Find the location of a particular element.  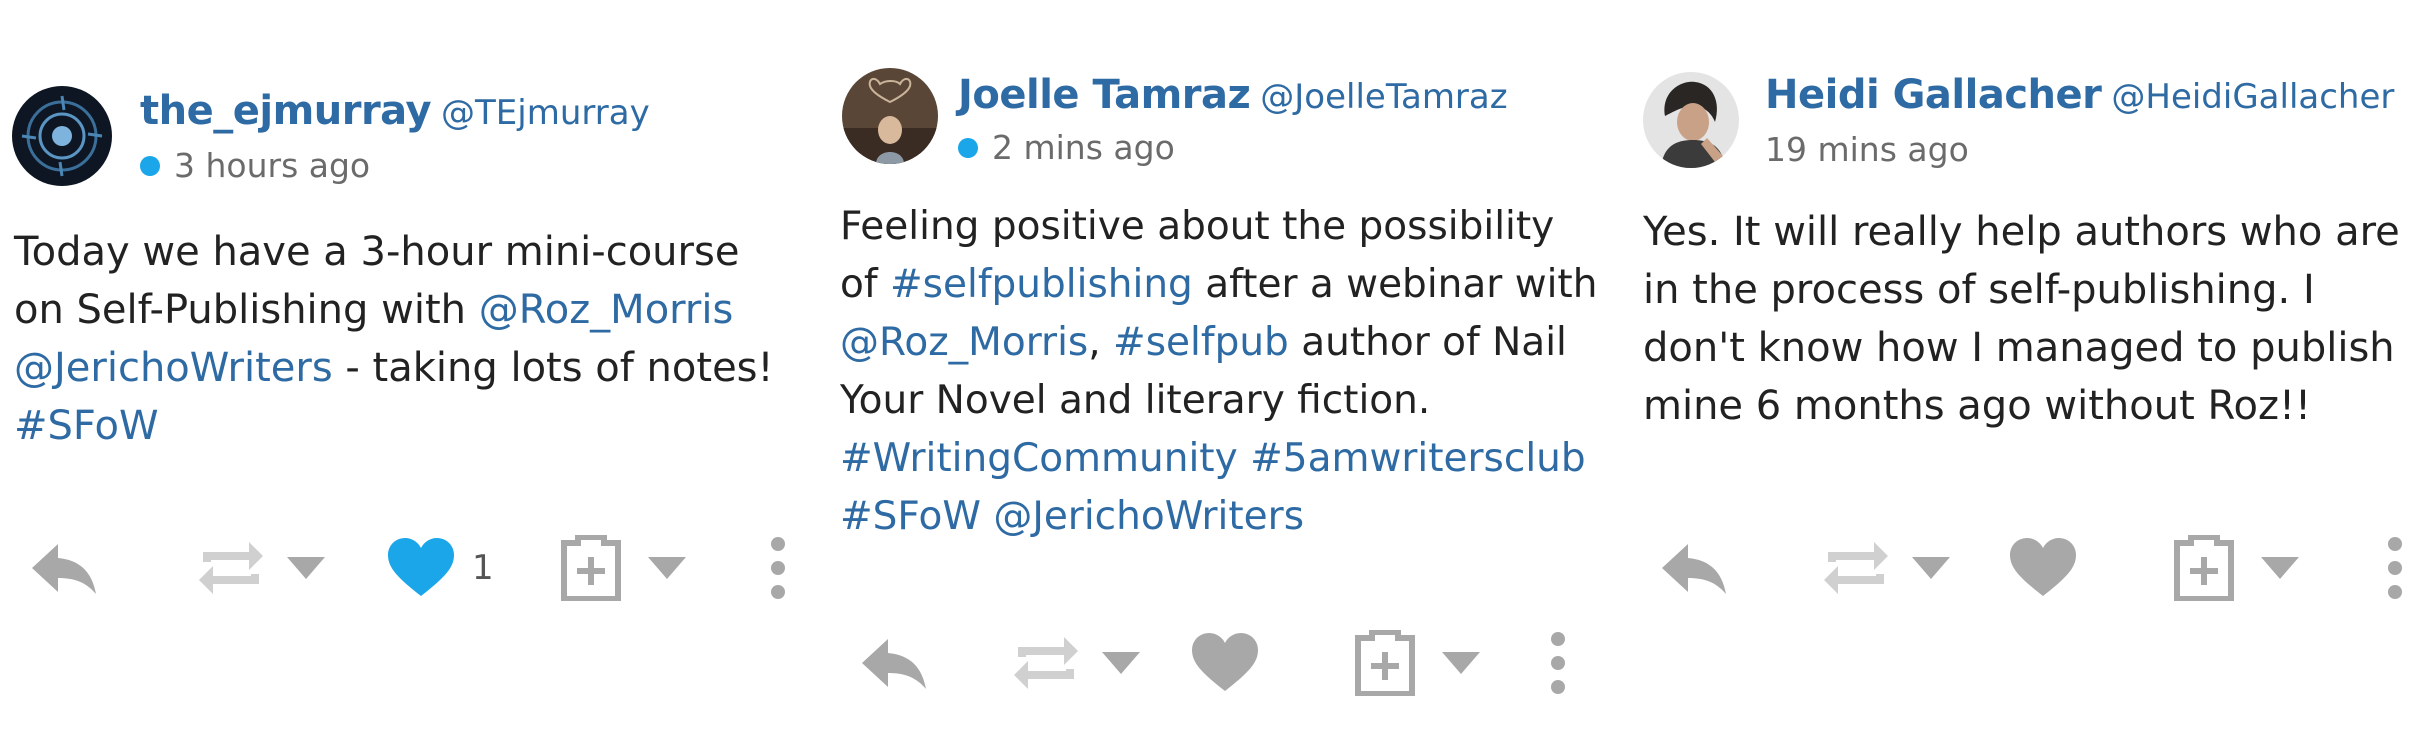

name-row: Joelle Tamraz @JoelleTamraz is located at coordinates (1233, 95).